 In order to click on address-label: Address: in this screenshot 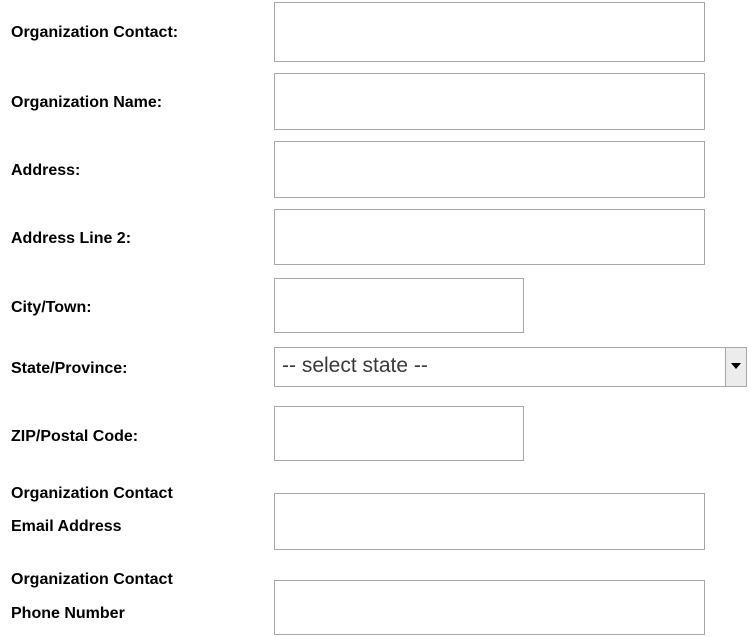, I will do `click(46, 170)`.